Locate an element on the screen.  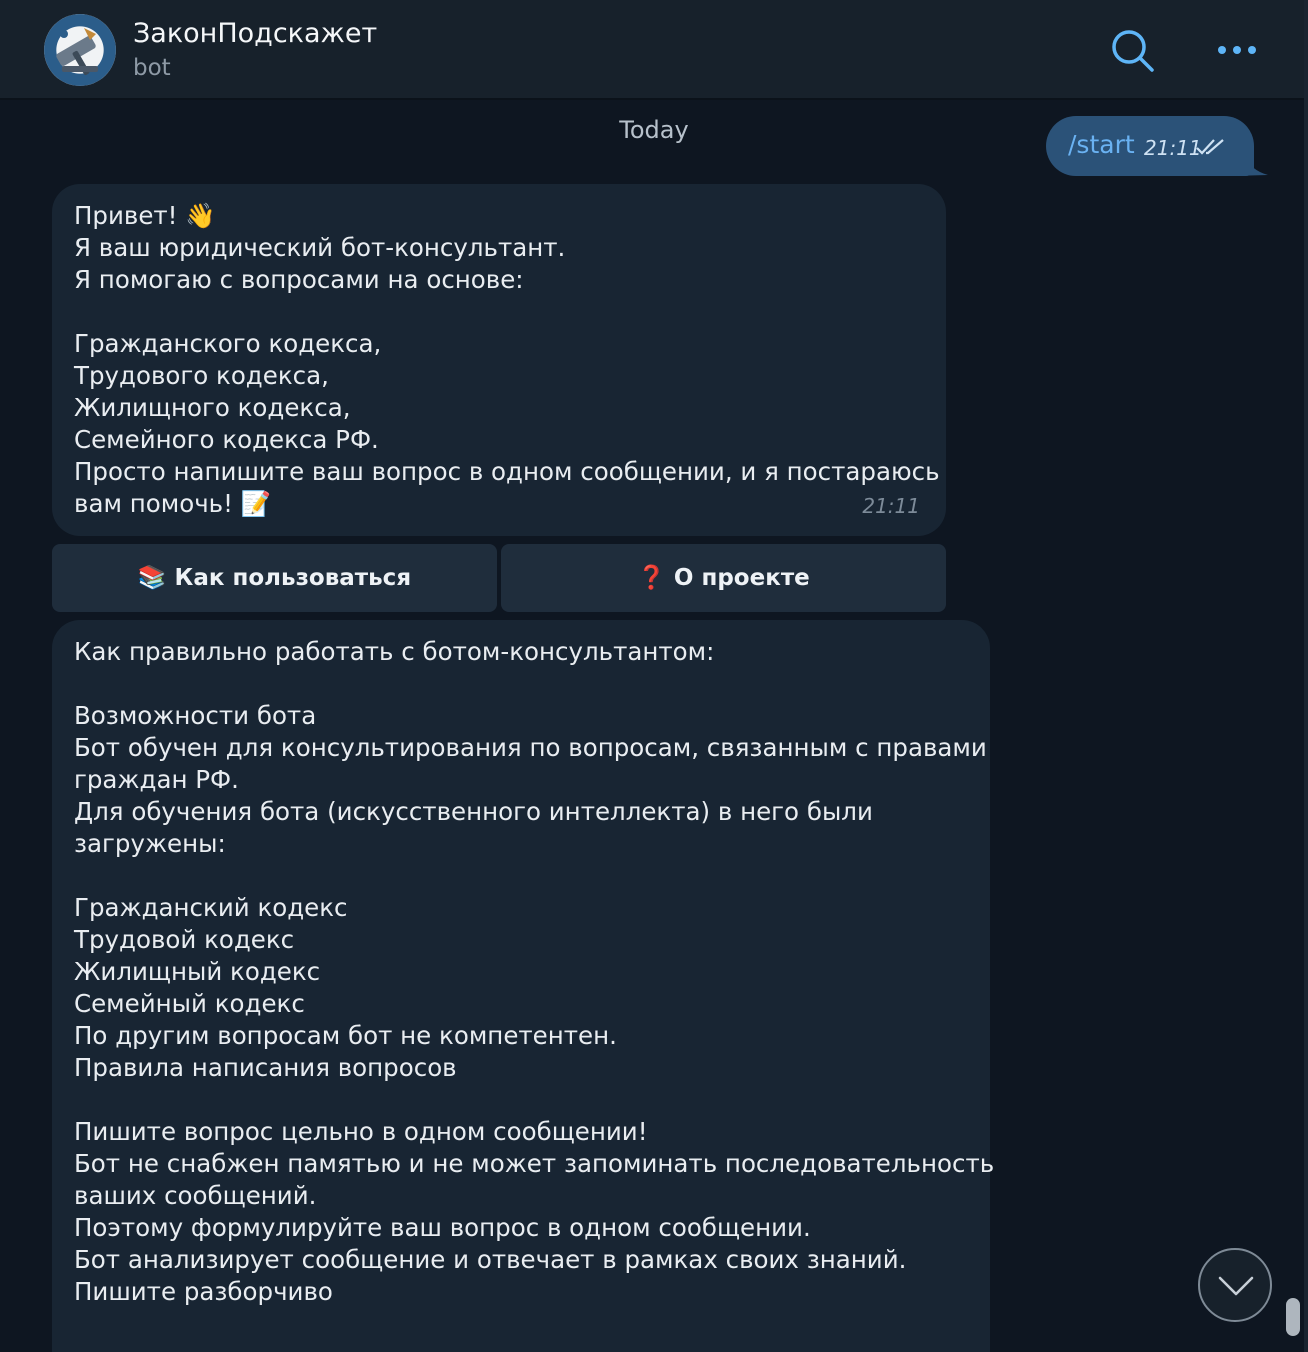
avatar is located at coordinates (80, 50).